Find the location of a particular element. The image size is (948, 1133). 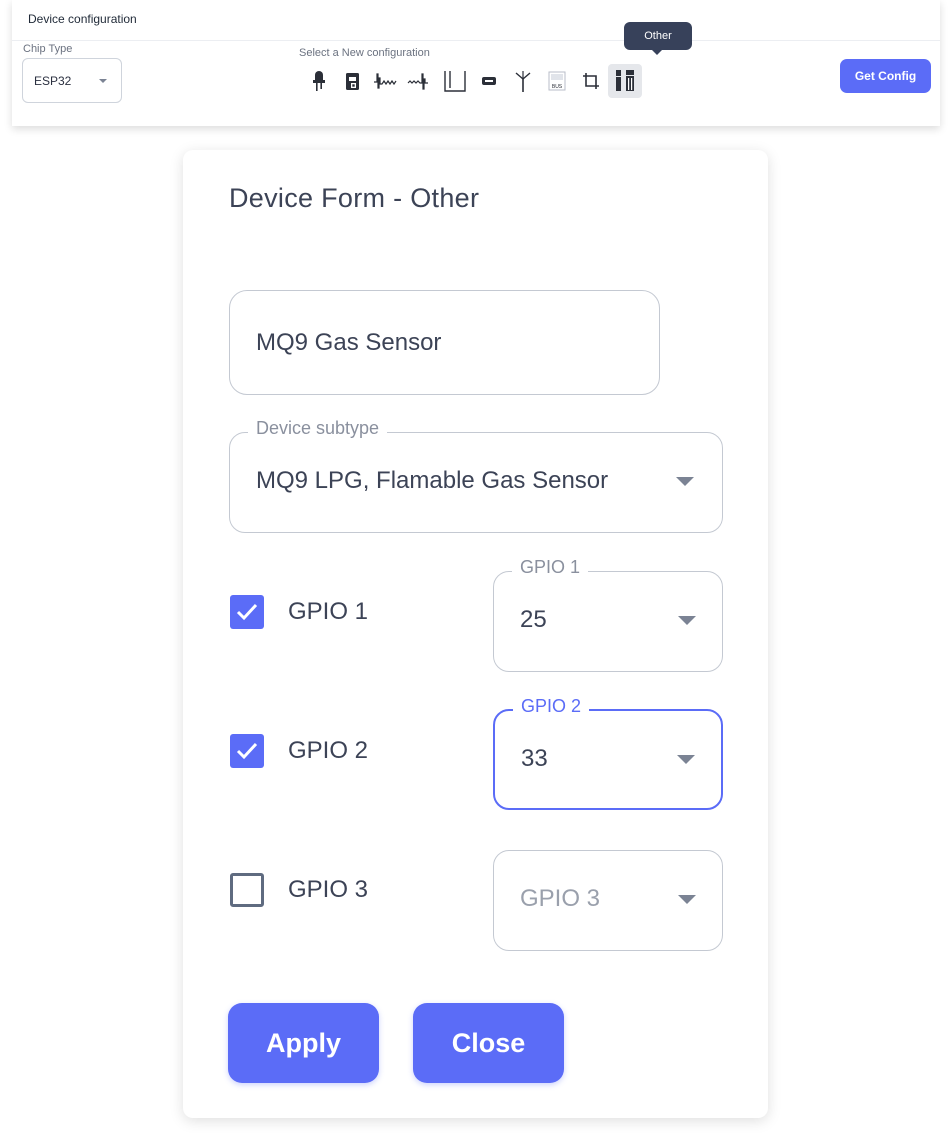

configuration-icon-row: BUS is located at coordinates (472, 81).